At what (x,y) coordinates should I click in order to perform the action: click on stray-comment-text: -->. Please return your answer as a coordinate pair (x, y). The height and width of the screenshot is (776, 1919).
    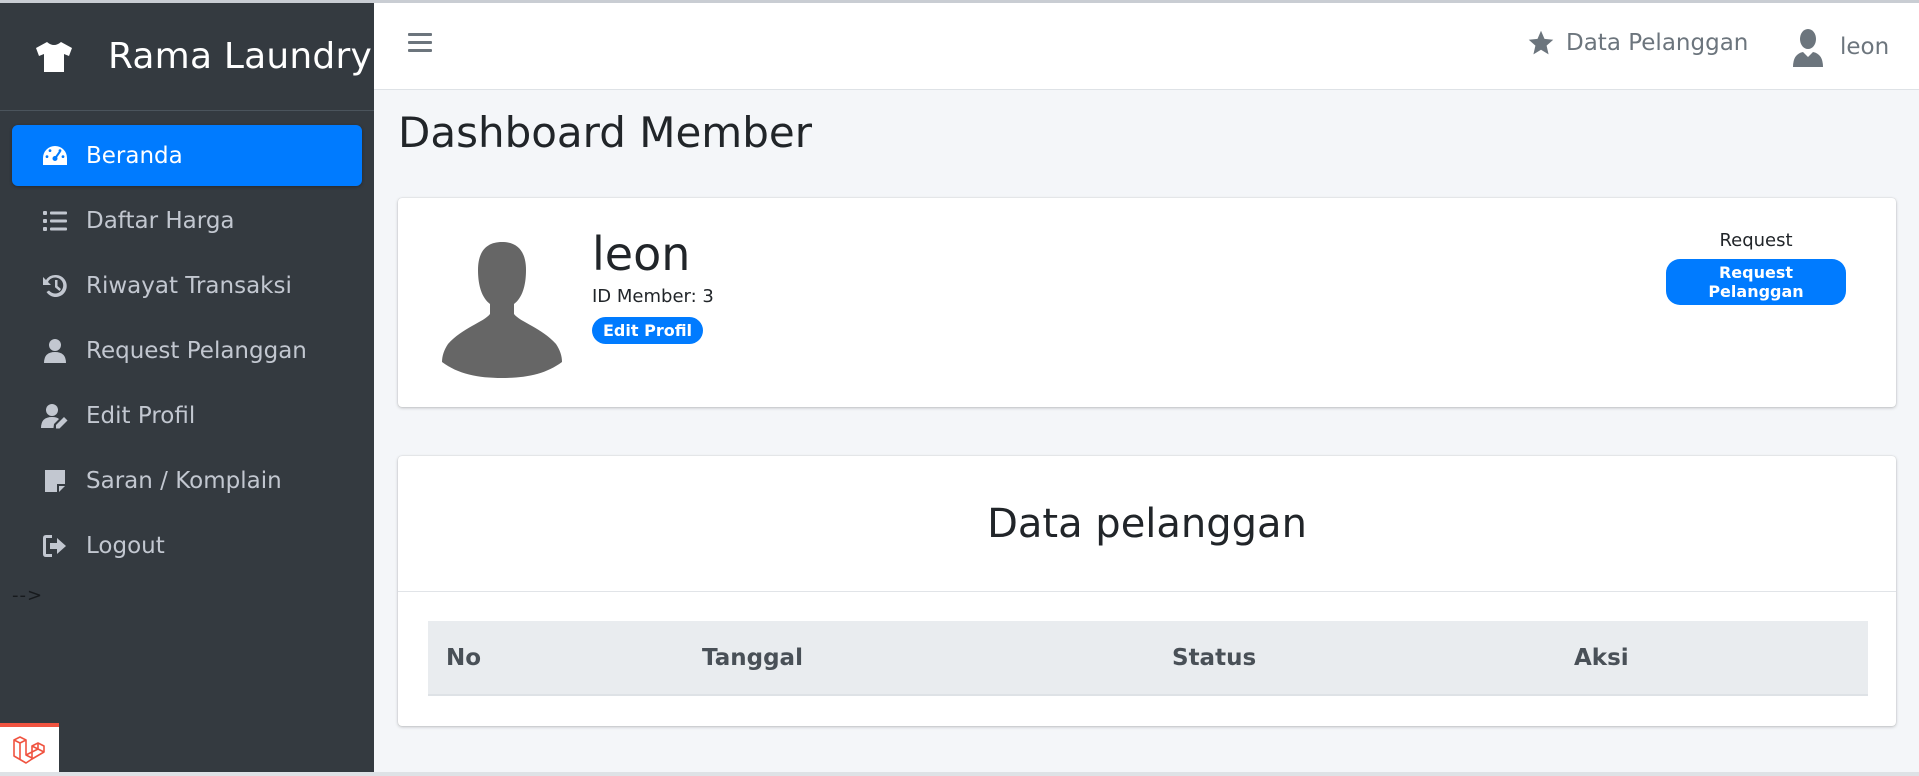
    Looking at the image, I should click on (28, 595).